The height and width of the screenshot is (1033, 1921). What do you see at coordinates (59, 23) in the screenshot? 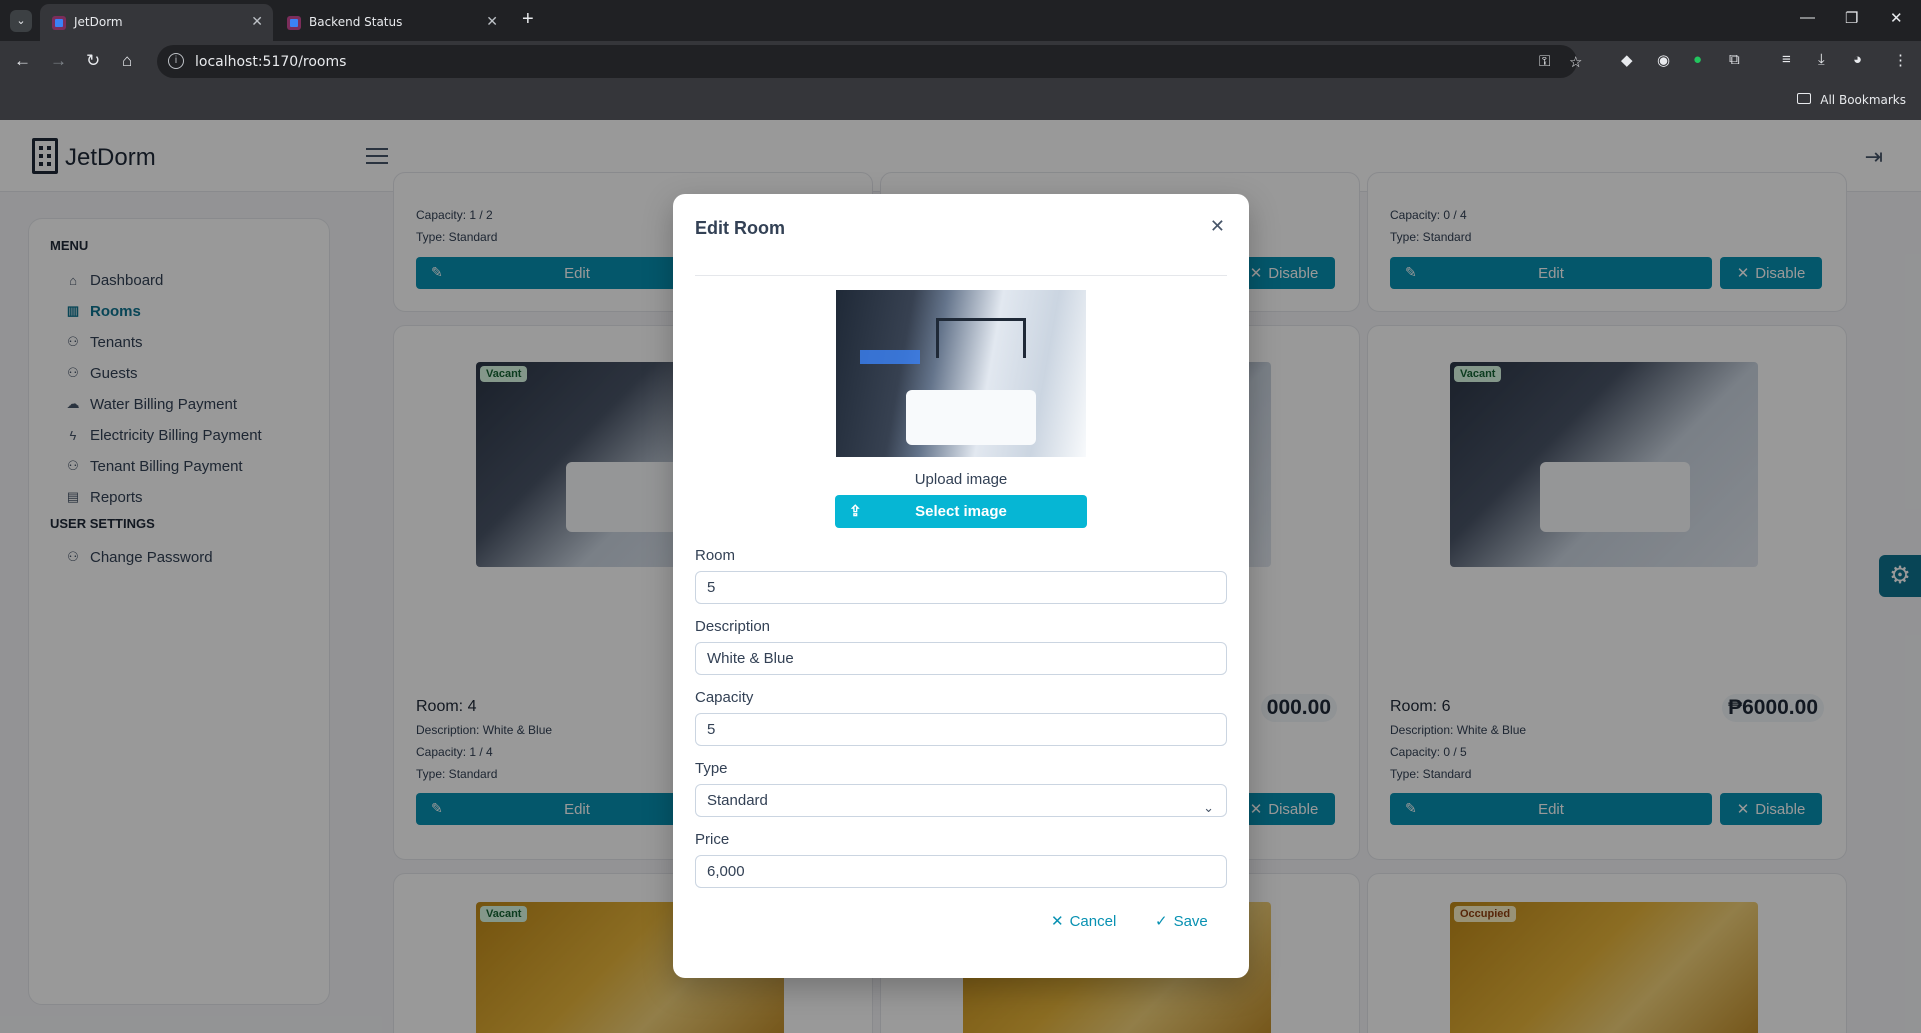
I see `jetdorm-favicon-icon` at bounding box center [59, 23].